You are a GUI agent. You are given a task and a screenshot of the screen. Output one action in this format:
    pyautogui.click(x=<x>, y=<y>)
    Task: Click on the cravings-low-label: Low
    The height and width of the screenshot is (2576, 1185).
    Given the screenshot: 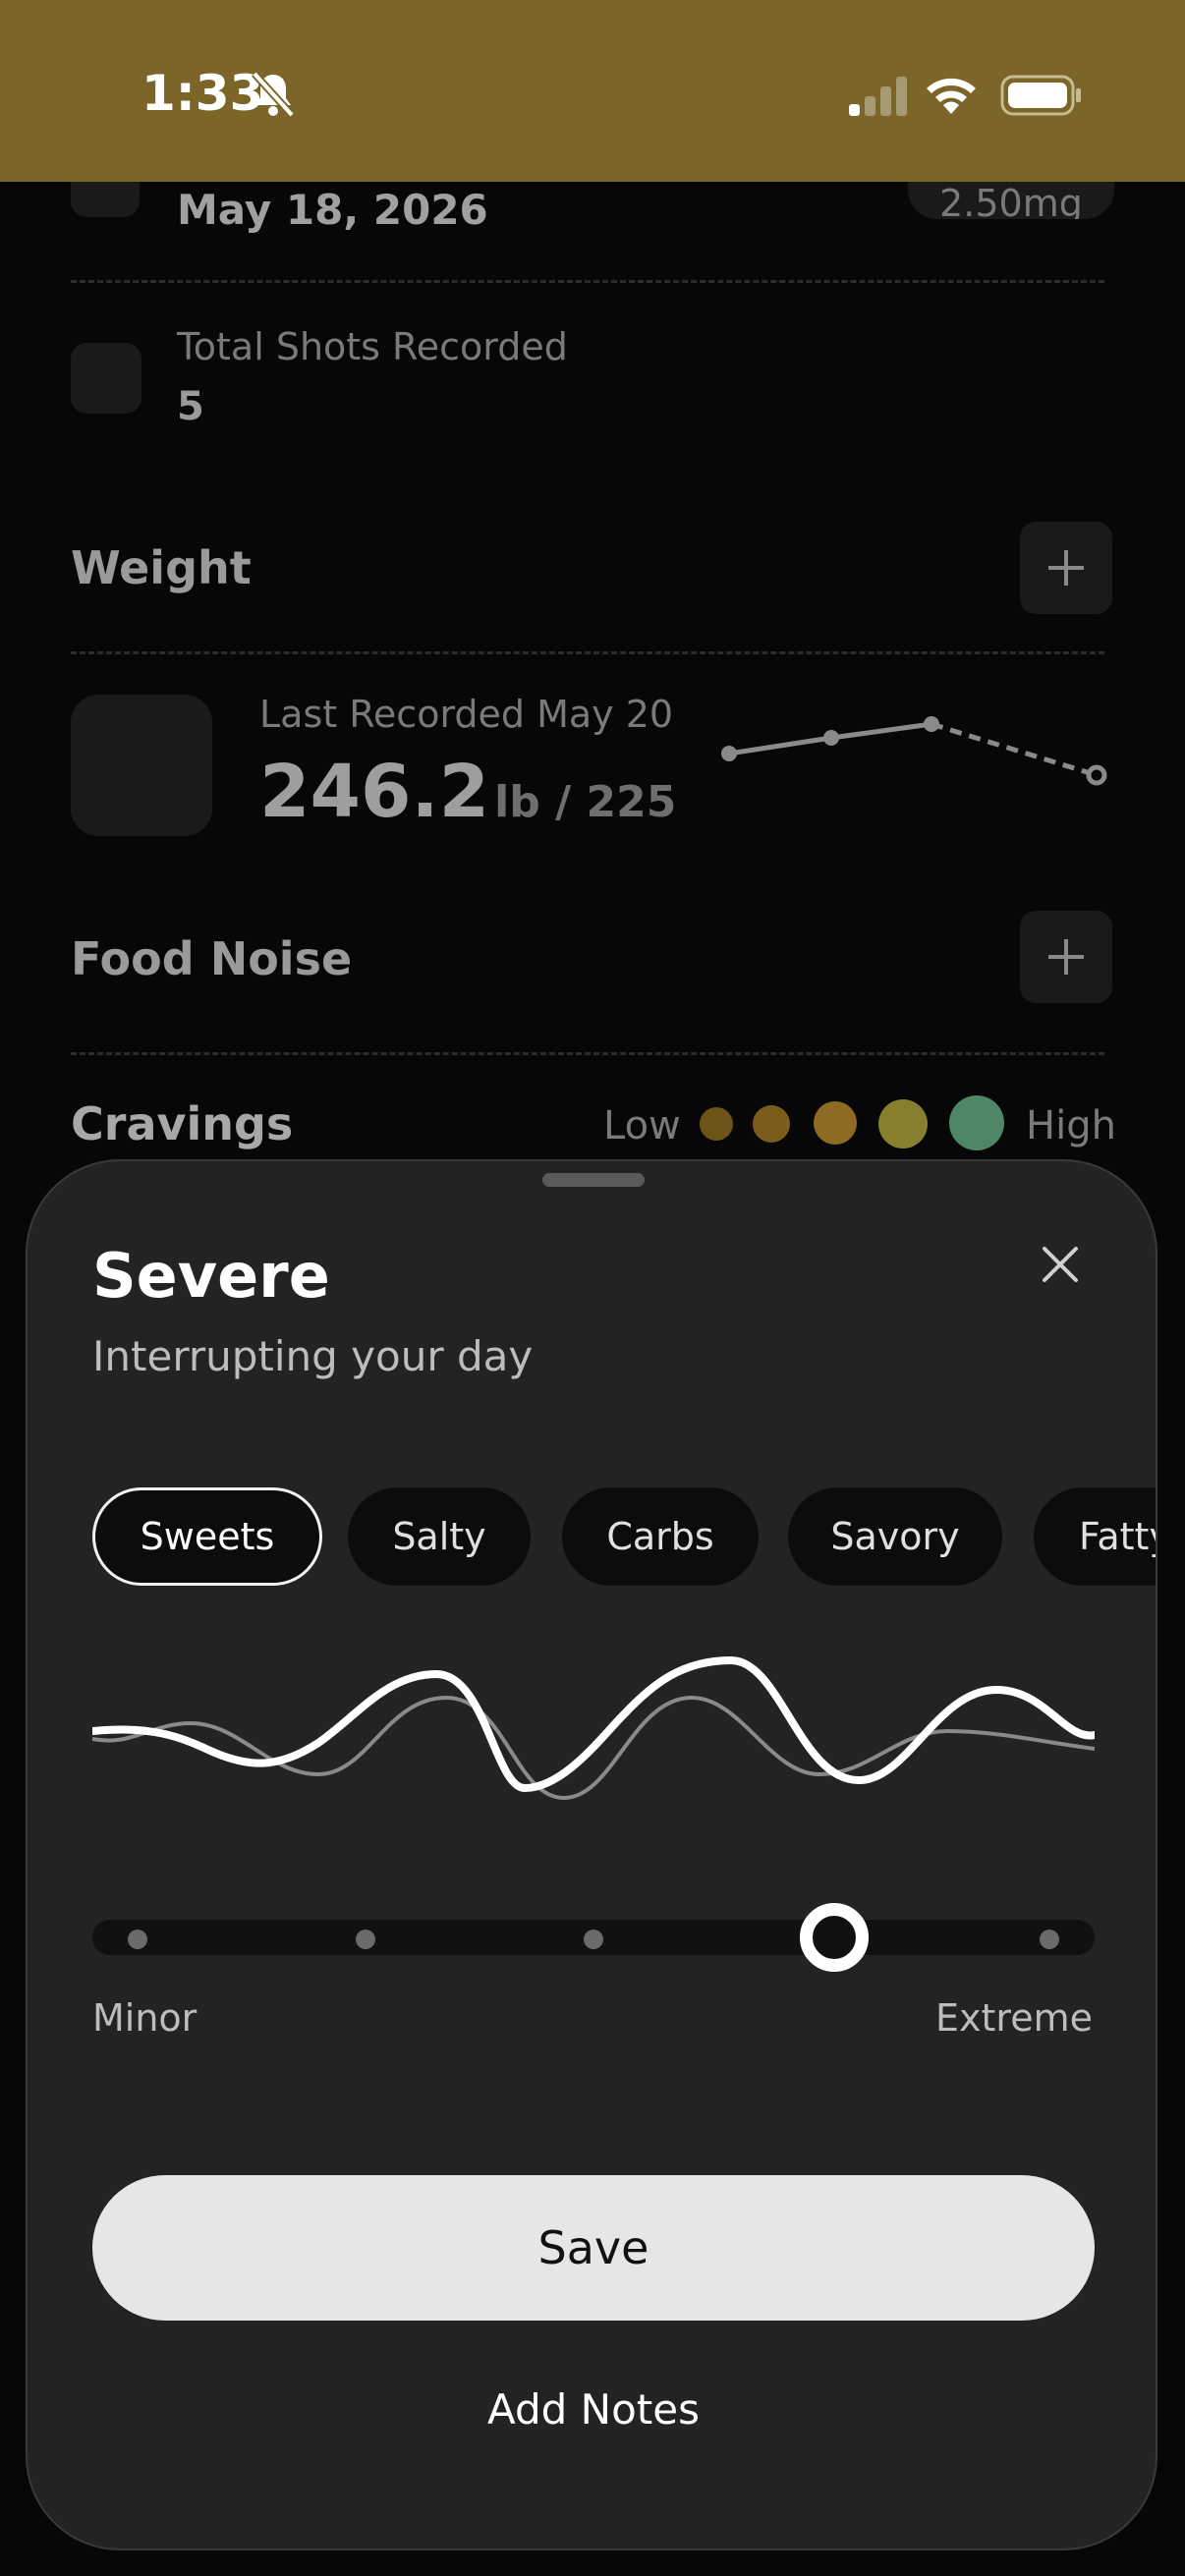 What is the action you would take?
    pyautogui.click(x=642, y=1125)
    